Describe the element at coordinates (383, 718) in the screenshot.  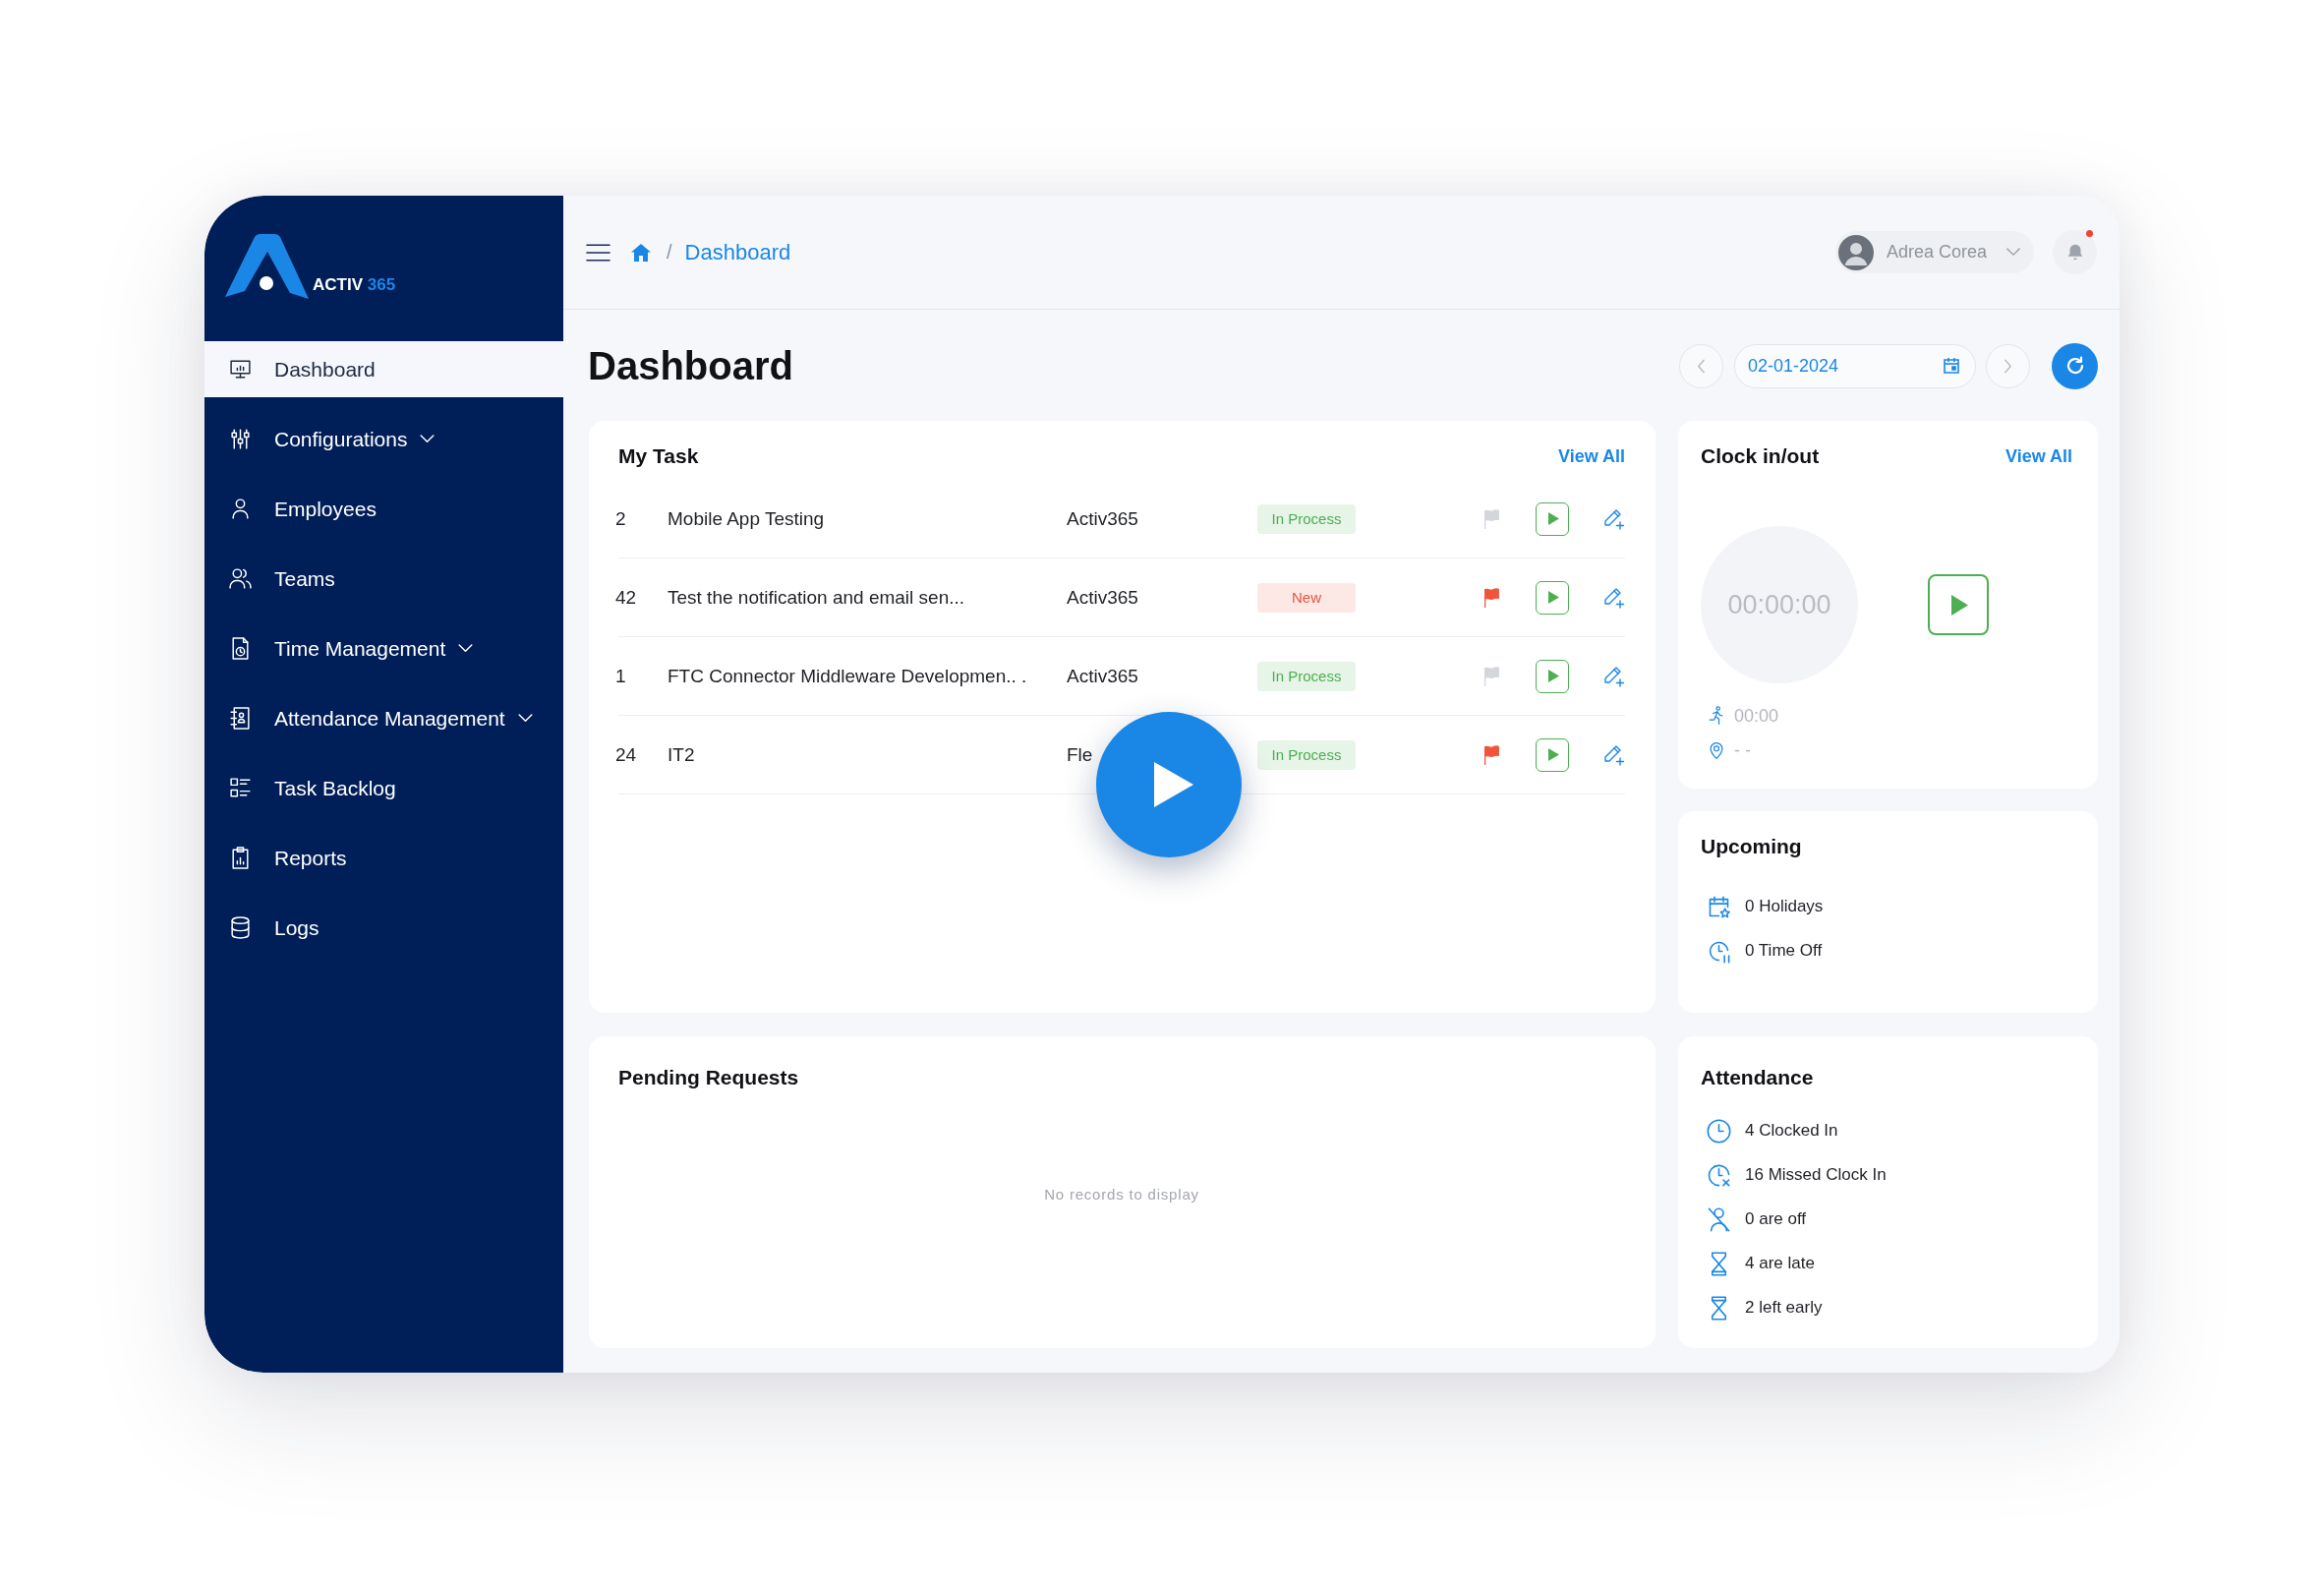
I see `nav-item: Attendance Management` at that location.